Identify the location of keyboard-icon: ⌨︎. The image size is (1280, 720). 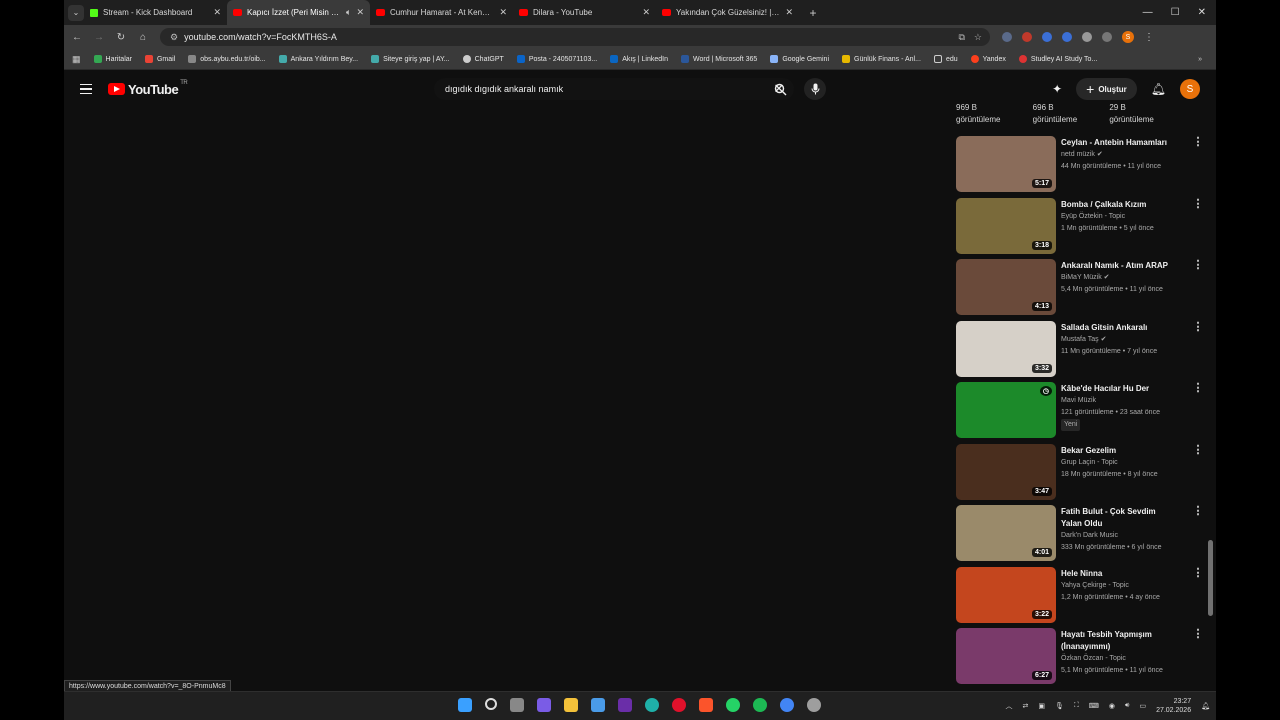
(1094, 706).